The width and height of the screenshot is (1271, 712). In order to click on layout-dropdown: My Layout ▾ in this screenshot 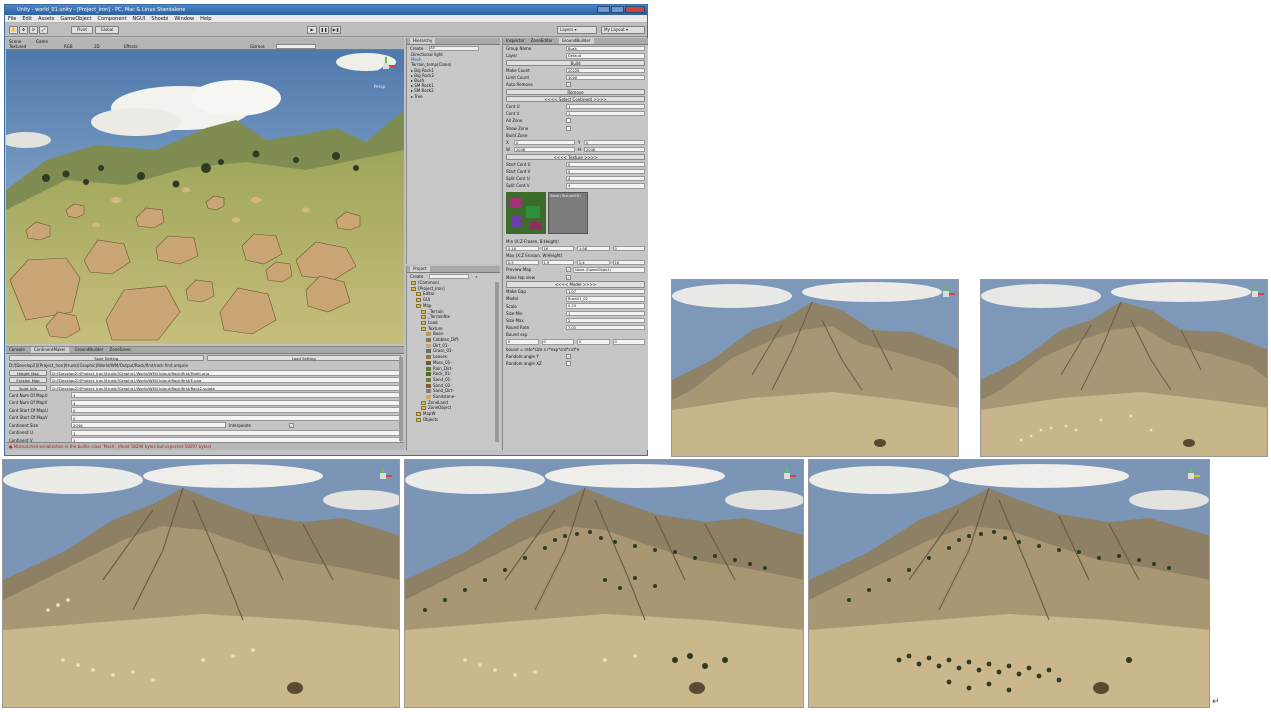, I will do `click(623, 30)`.